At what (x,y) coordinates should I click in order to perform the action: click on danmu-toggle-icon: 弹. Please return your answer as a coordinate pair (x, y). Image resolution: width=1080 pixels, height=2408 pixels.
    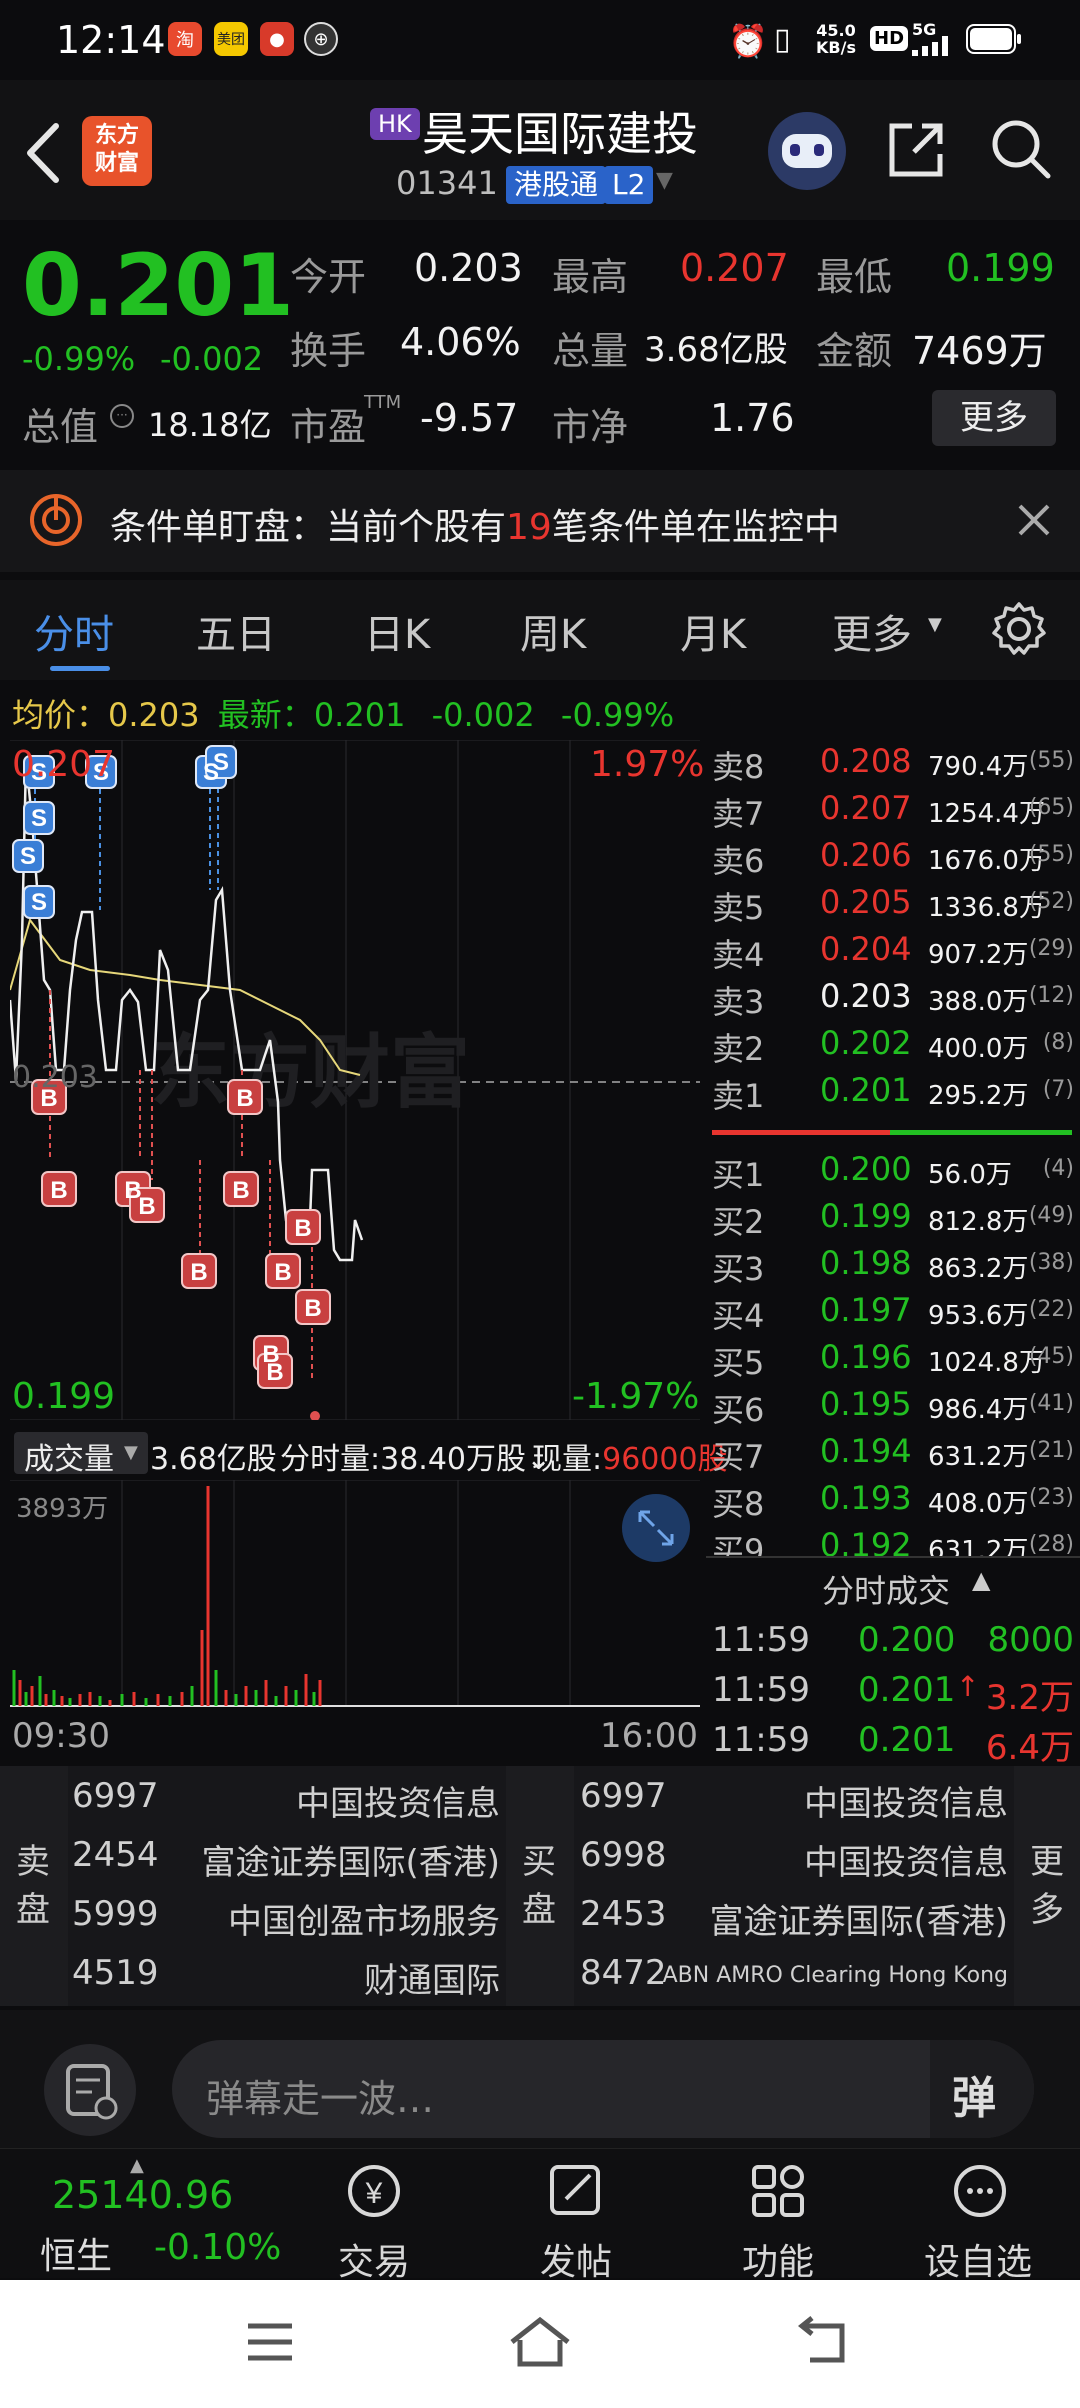
    Looking at the image, I should click on (974, 2094).